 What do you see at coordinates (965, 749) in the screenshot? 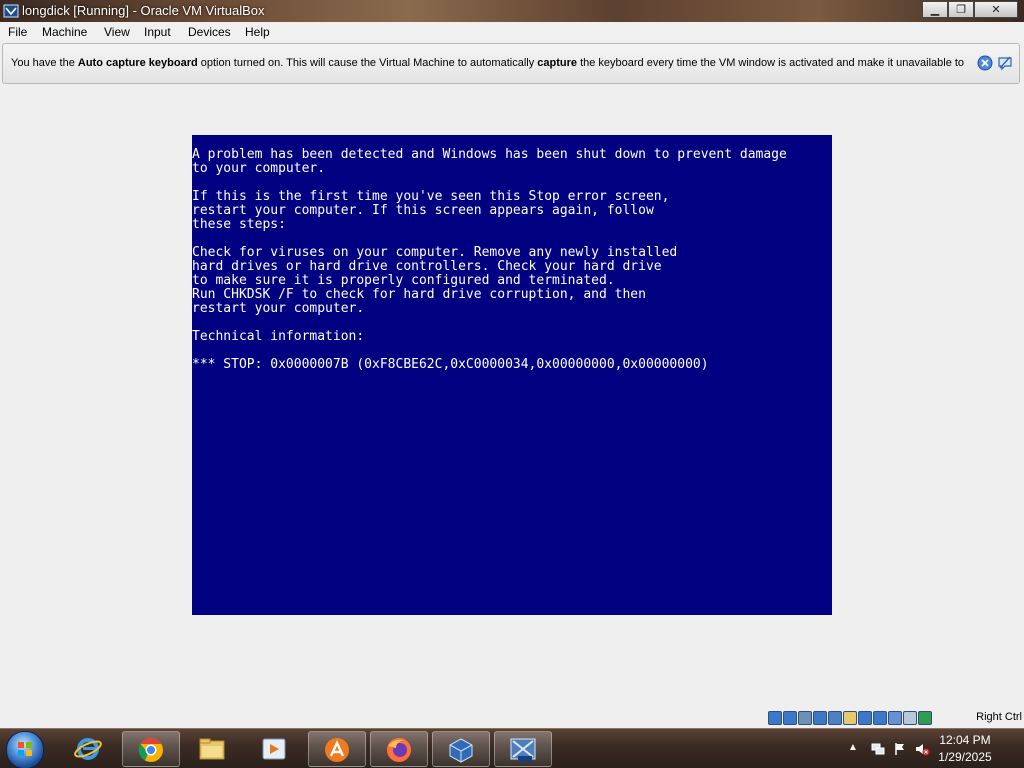
I see `taskbar-clock: 12:04 PM 1/29/2025` at bounding box center [965, 749].